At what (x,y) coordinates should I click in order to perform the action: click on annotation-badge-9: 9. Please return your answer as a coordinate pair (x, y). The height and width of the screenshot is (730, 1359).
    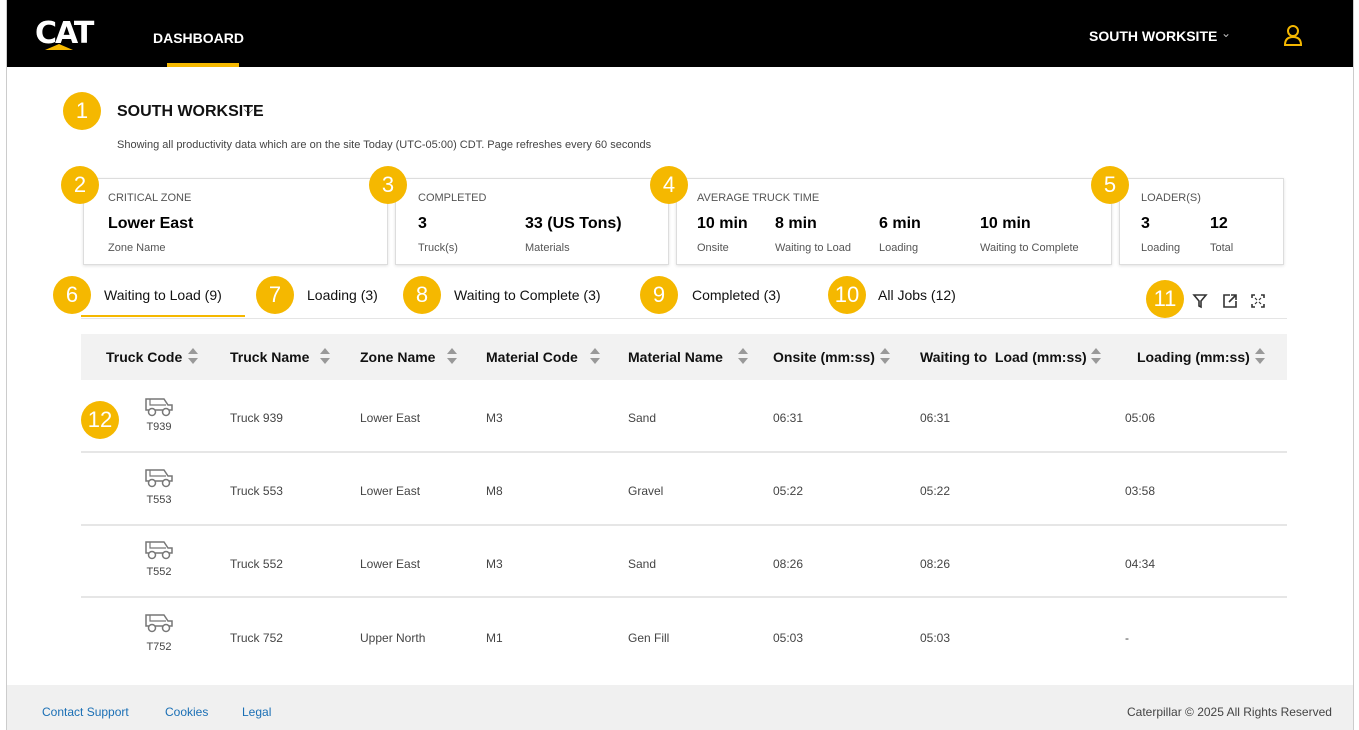
    Looking at the image, I should click on (659, 295).